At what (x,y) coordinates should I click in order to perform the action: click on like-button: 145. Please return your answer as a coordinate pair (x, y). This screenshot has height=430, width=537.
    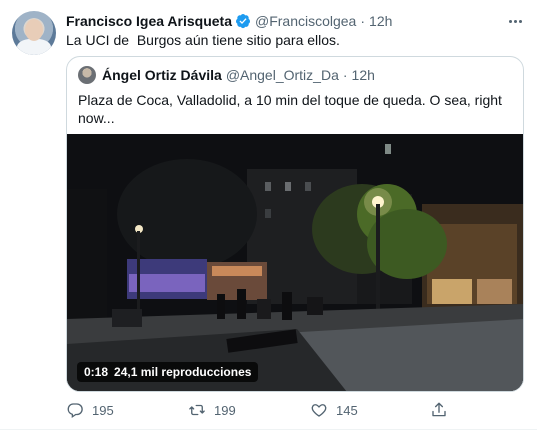
    Looking at the image, I should click on (334, 410).